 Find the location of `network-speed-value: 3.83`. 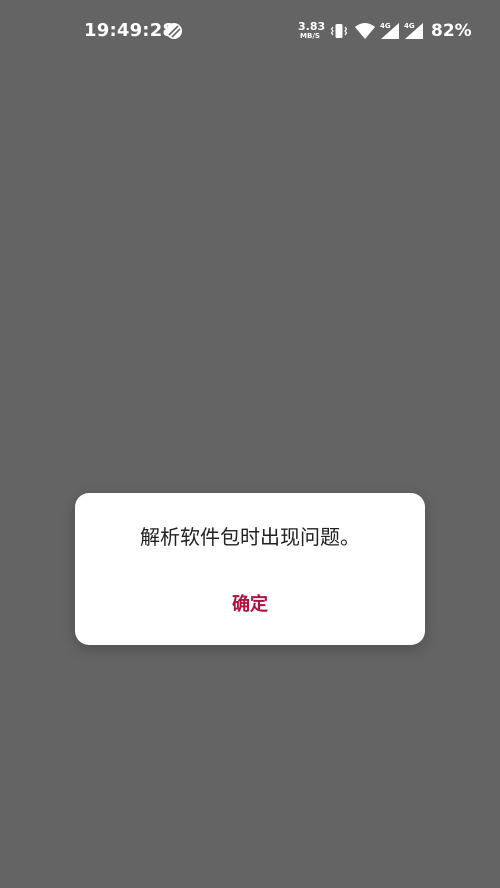

network-speed-value: 3.83 is located at coordinates (312, 26).